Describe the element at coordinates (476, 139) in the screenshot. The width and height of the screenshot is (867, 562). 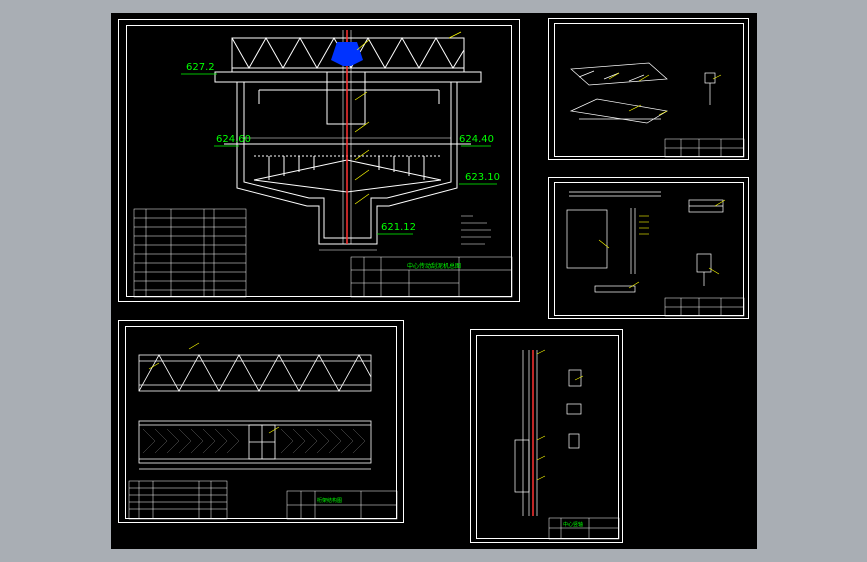
I see `elevation-water-right: 624.40` at that location.